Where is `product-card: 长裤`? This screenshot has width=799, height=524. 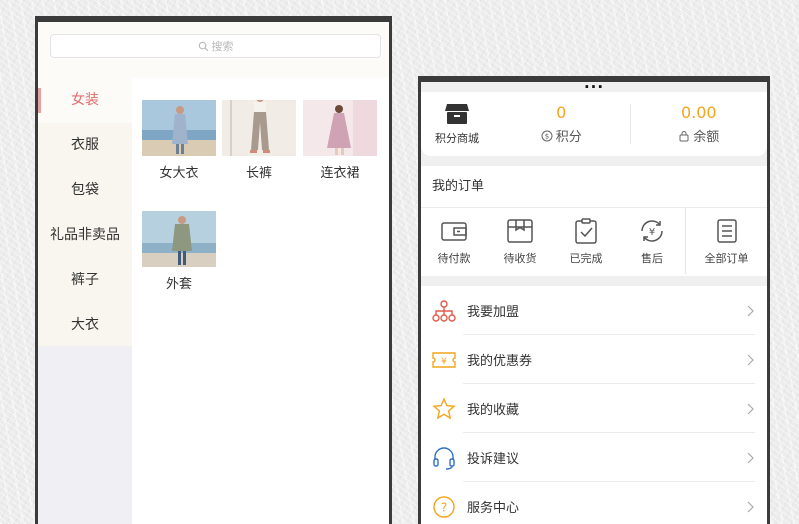 product-card: 长裤 is located at coordinates (259, 140).